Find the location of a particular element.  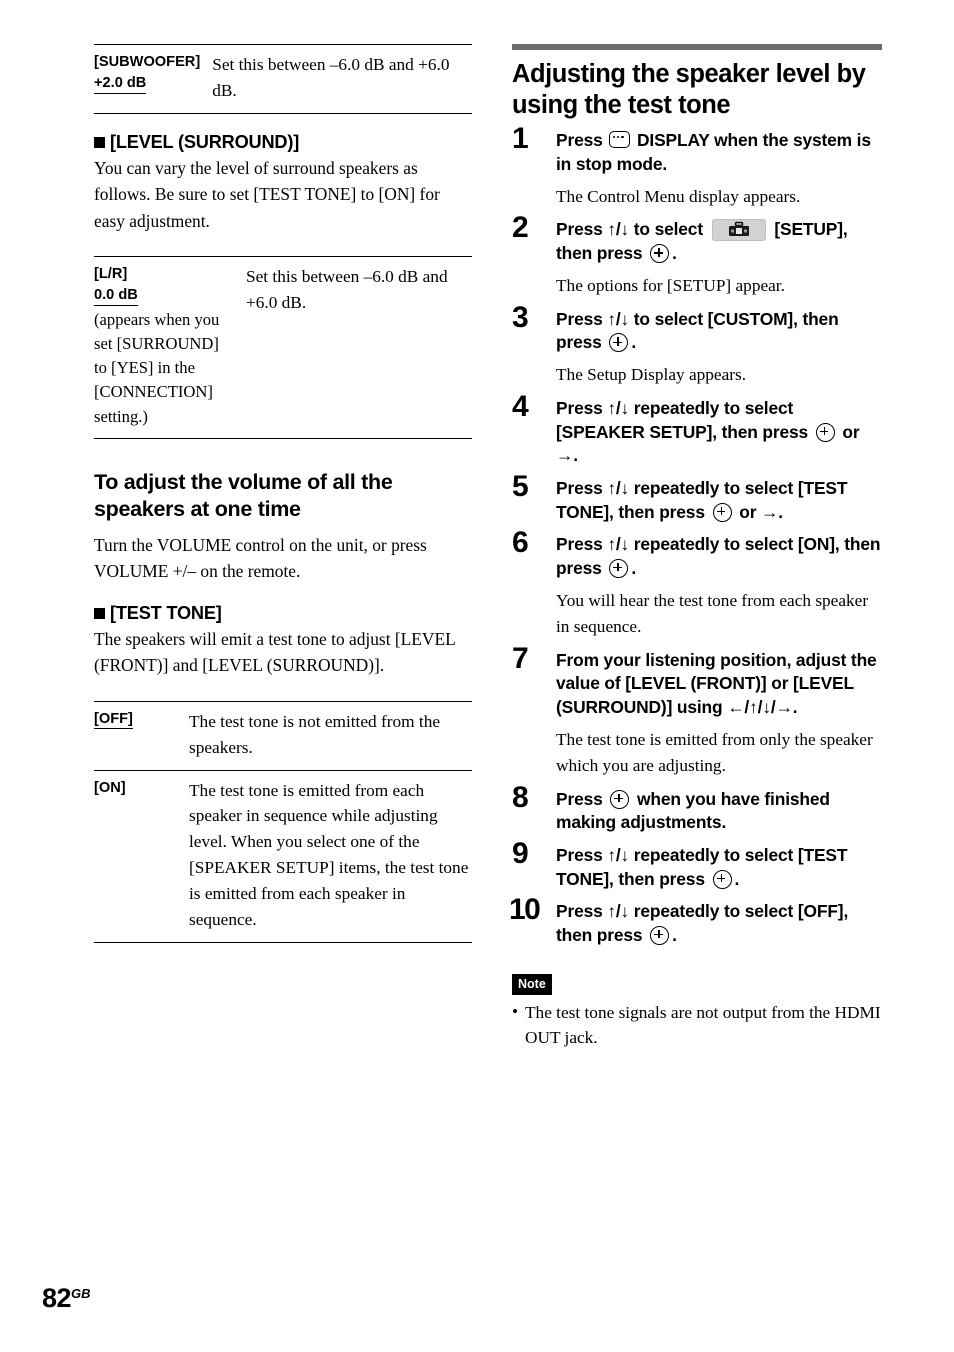

step-number: 5 is located at coordinates (520, 487).